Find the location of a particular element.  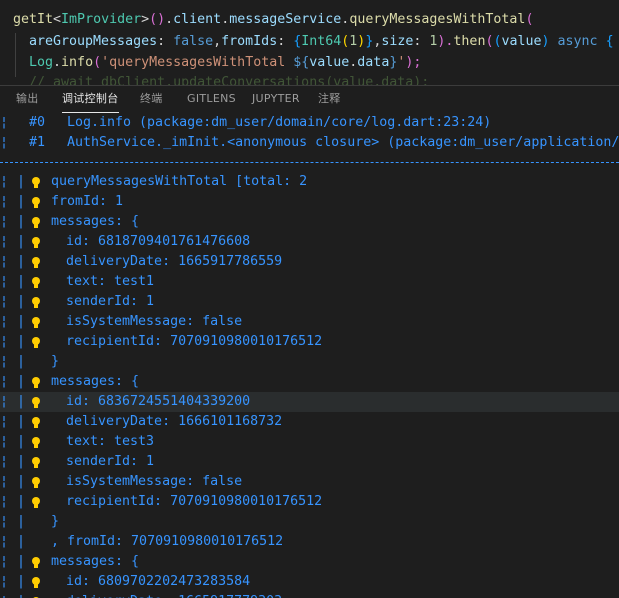

token: : is located at coordinates (165, 41).